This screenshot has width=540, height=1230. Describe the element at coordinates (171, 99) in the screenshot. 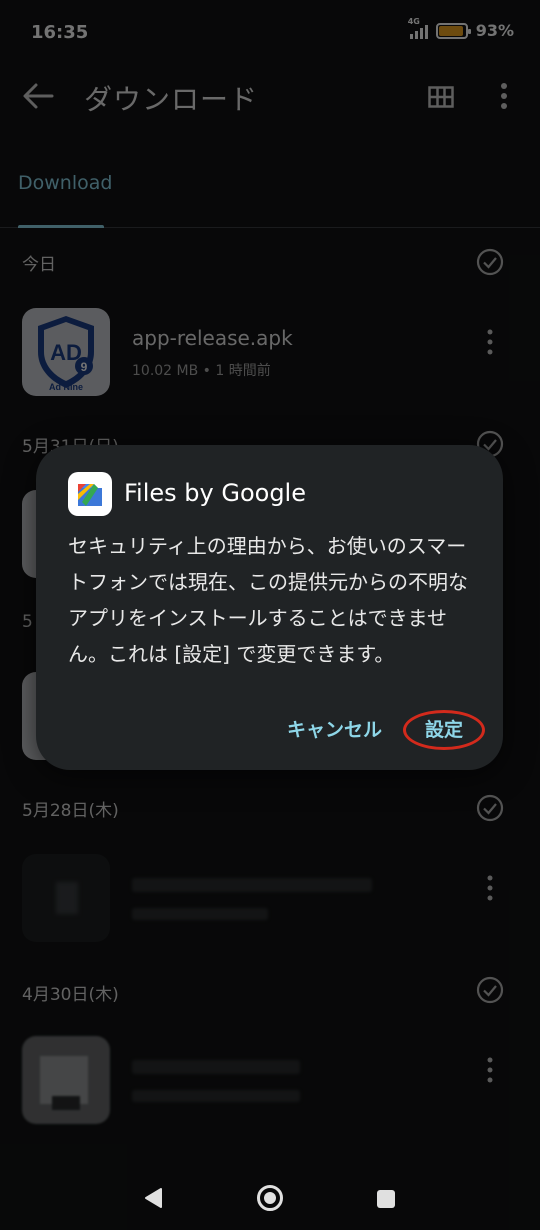

I see `page-title: ダウンロード` at that location.